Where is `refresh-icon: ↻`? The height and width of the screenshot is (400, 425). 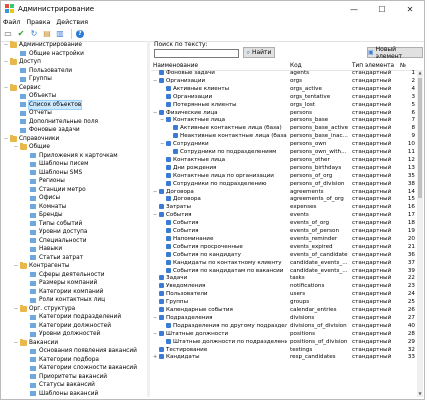 refresh-icon: ↻ is located at coordinates (34, 34).